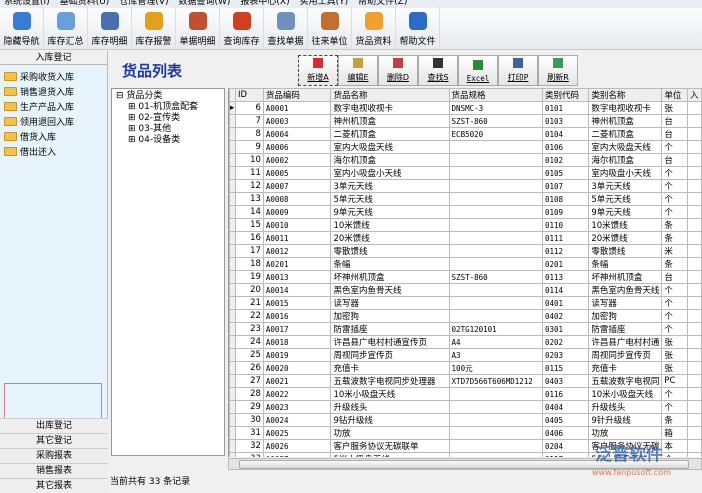  Describe the element at coordinates (390, 277) in the screenshot. I see `table-cell: 坏神州机顶盒` at that location.